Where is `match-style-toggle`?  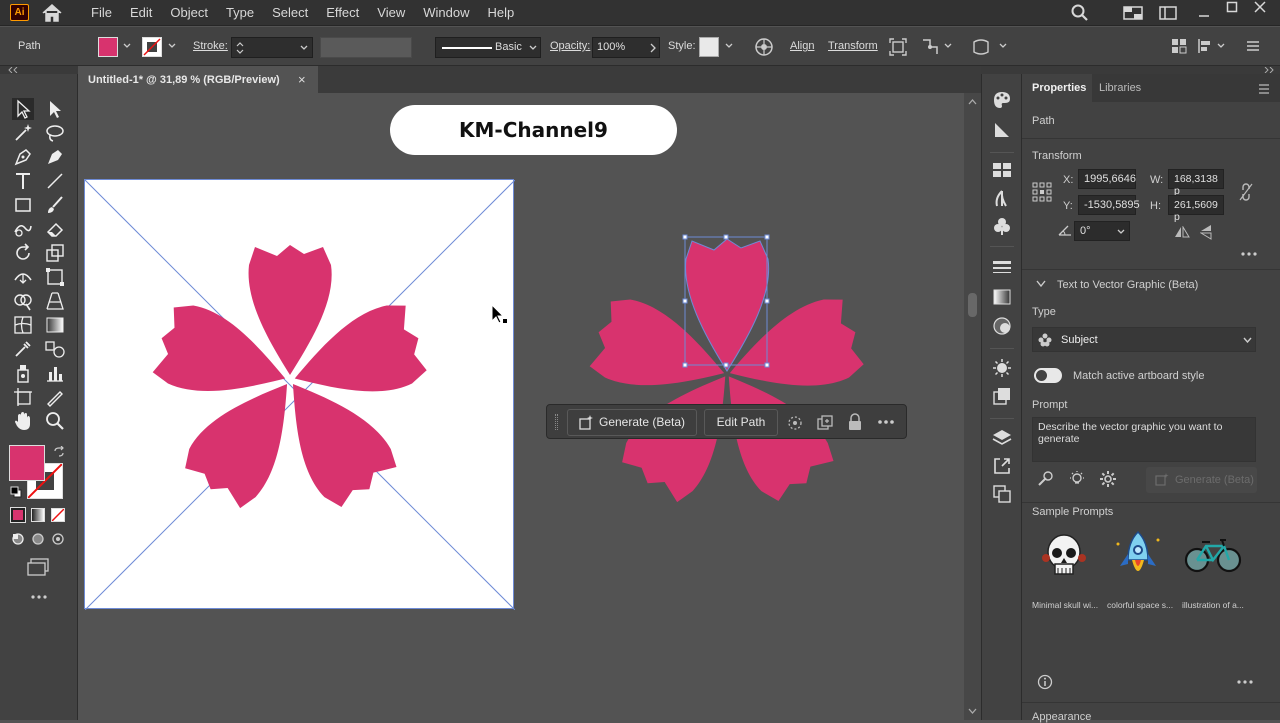
match-style-toggle is located at coordinates (1048, 375).